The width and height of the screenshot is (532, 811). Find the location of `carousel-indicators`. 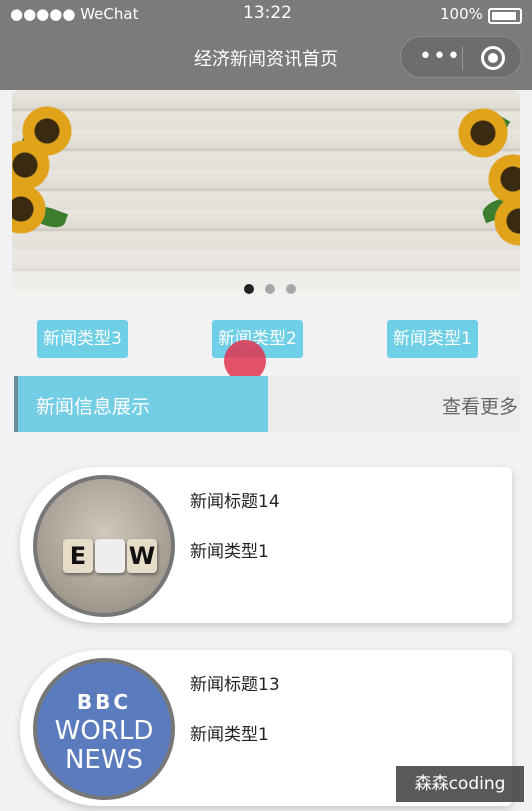

carousel-indicators is located at coordinates (275, 288).